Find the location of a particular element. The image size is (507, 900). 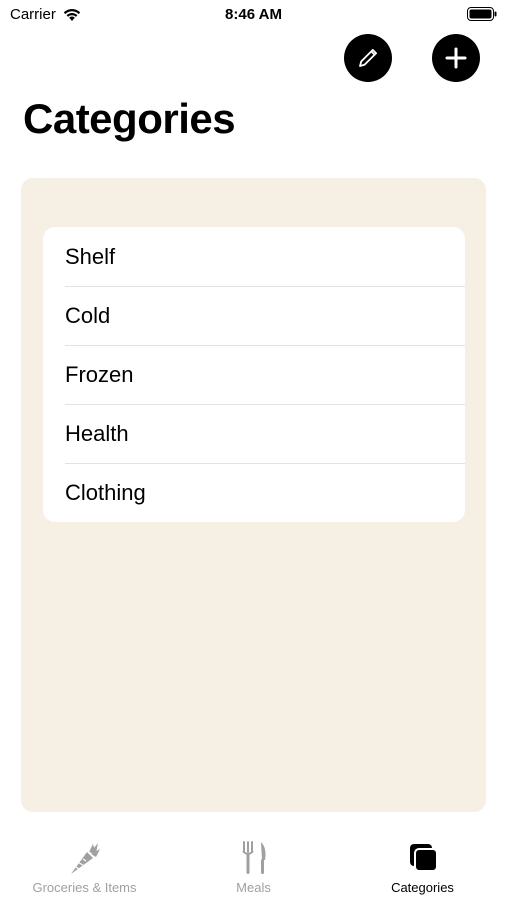

edit-button is located at coordinates (368, 58).